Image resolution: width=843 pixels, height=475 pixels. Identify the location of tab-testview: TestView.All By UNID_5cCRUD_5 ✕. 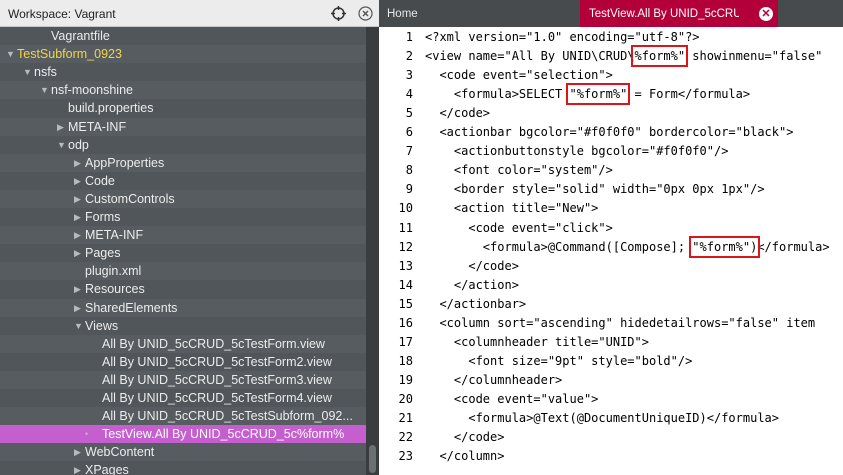
(679, 13).